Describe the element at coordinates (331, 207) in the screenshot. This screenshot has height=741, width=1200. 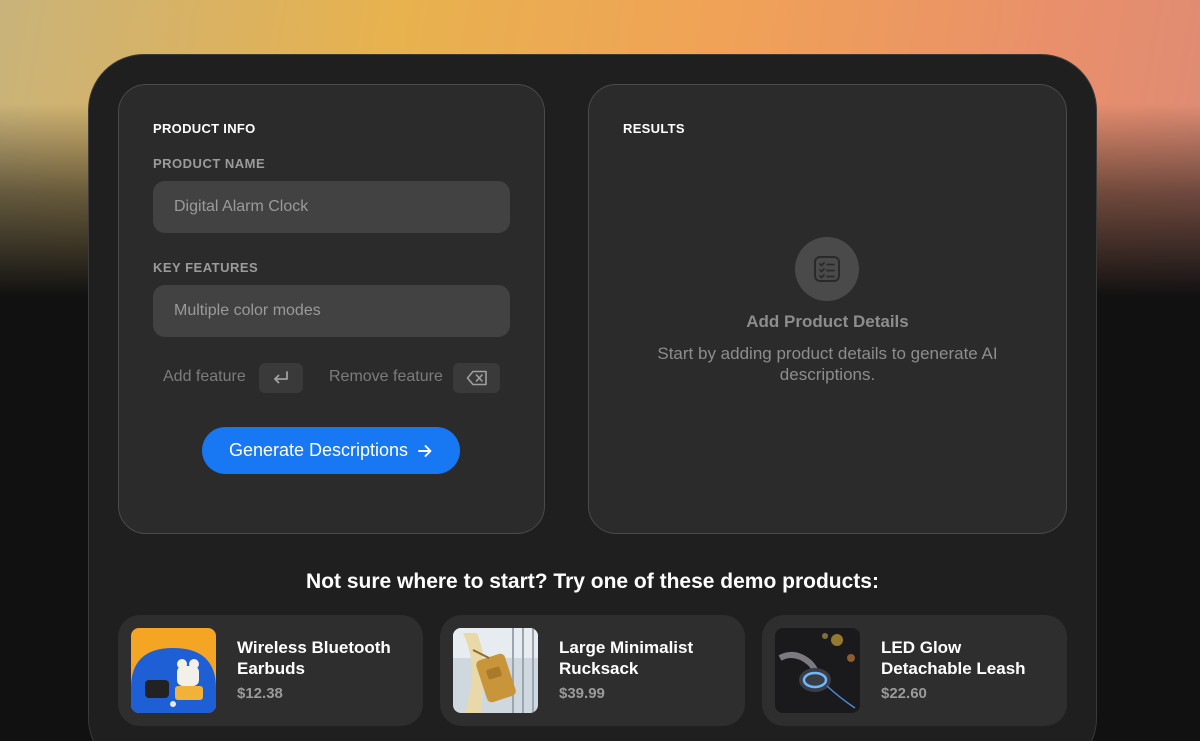
I see `product-name-input` at that location.